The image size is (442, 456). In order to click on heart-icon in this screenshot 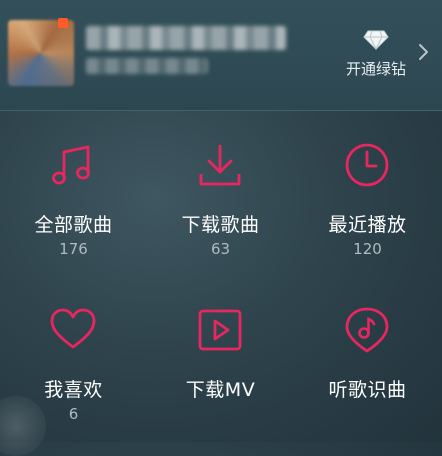, I will do `click(73, 328)`.